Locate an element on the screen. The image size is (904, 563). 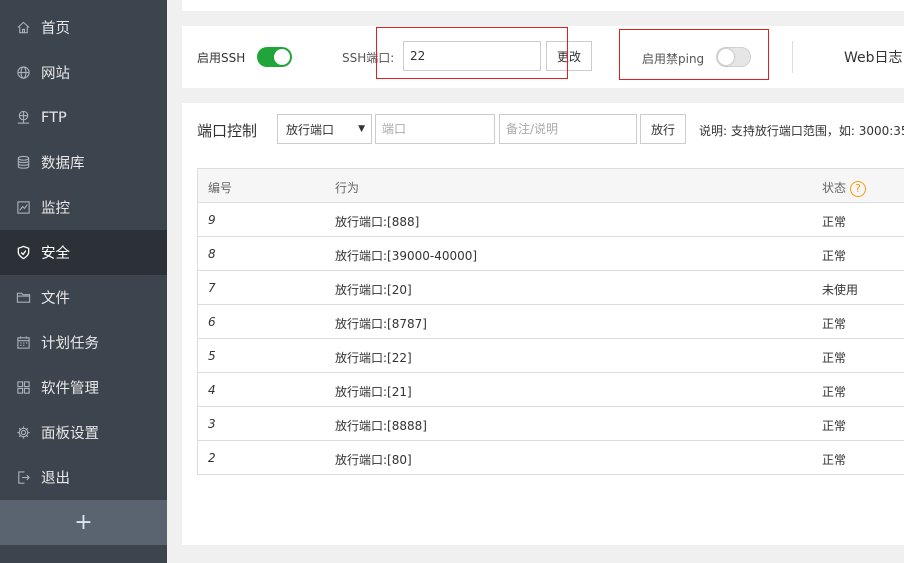
home-icon is located at coordinates (23, 28).